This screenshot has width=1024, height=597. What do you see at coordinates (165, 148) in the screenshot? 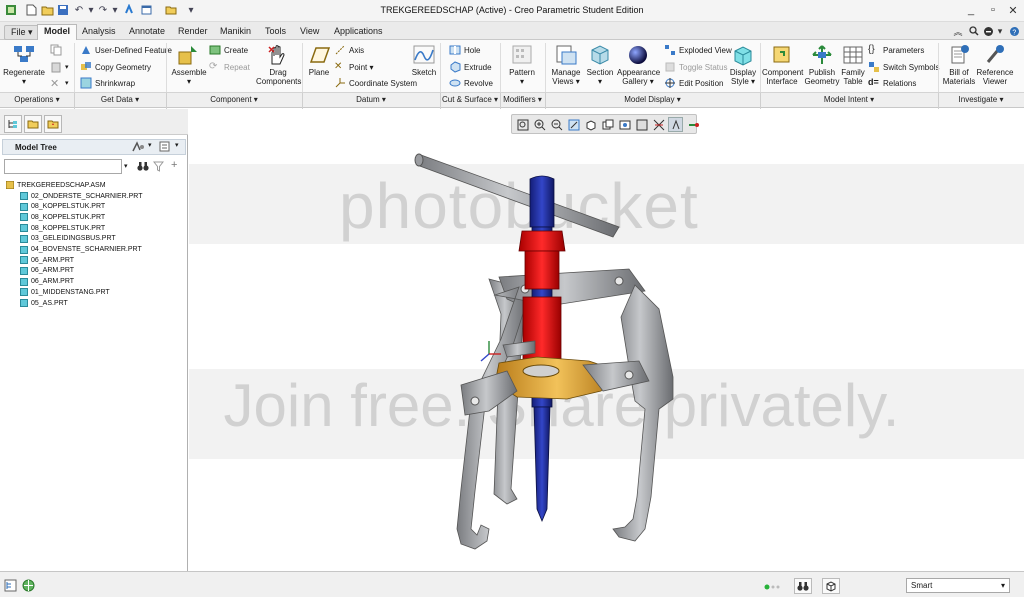
I see `show-icon` at bounding box center [165, 148].